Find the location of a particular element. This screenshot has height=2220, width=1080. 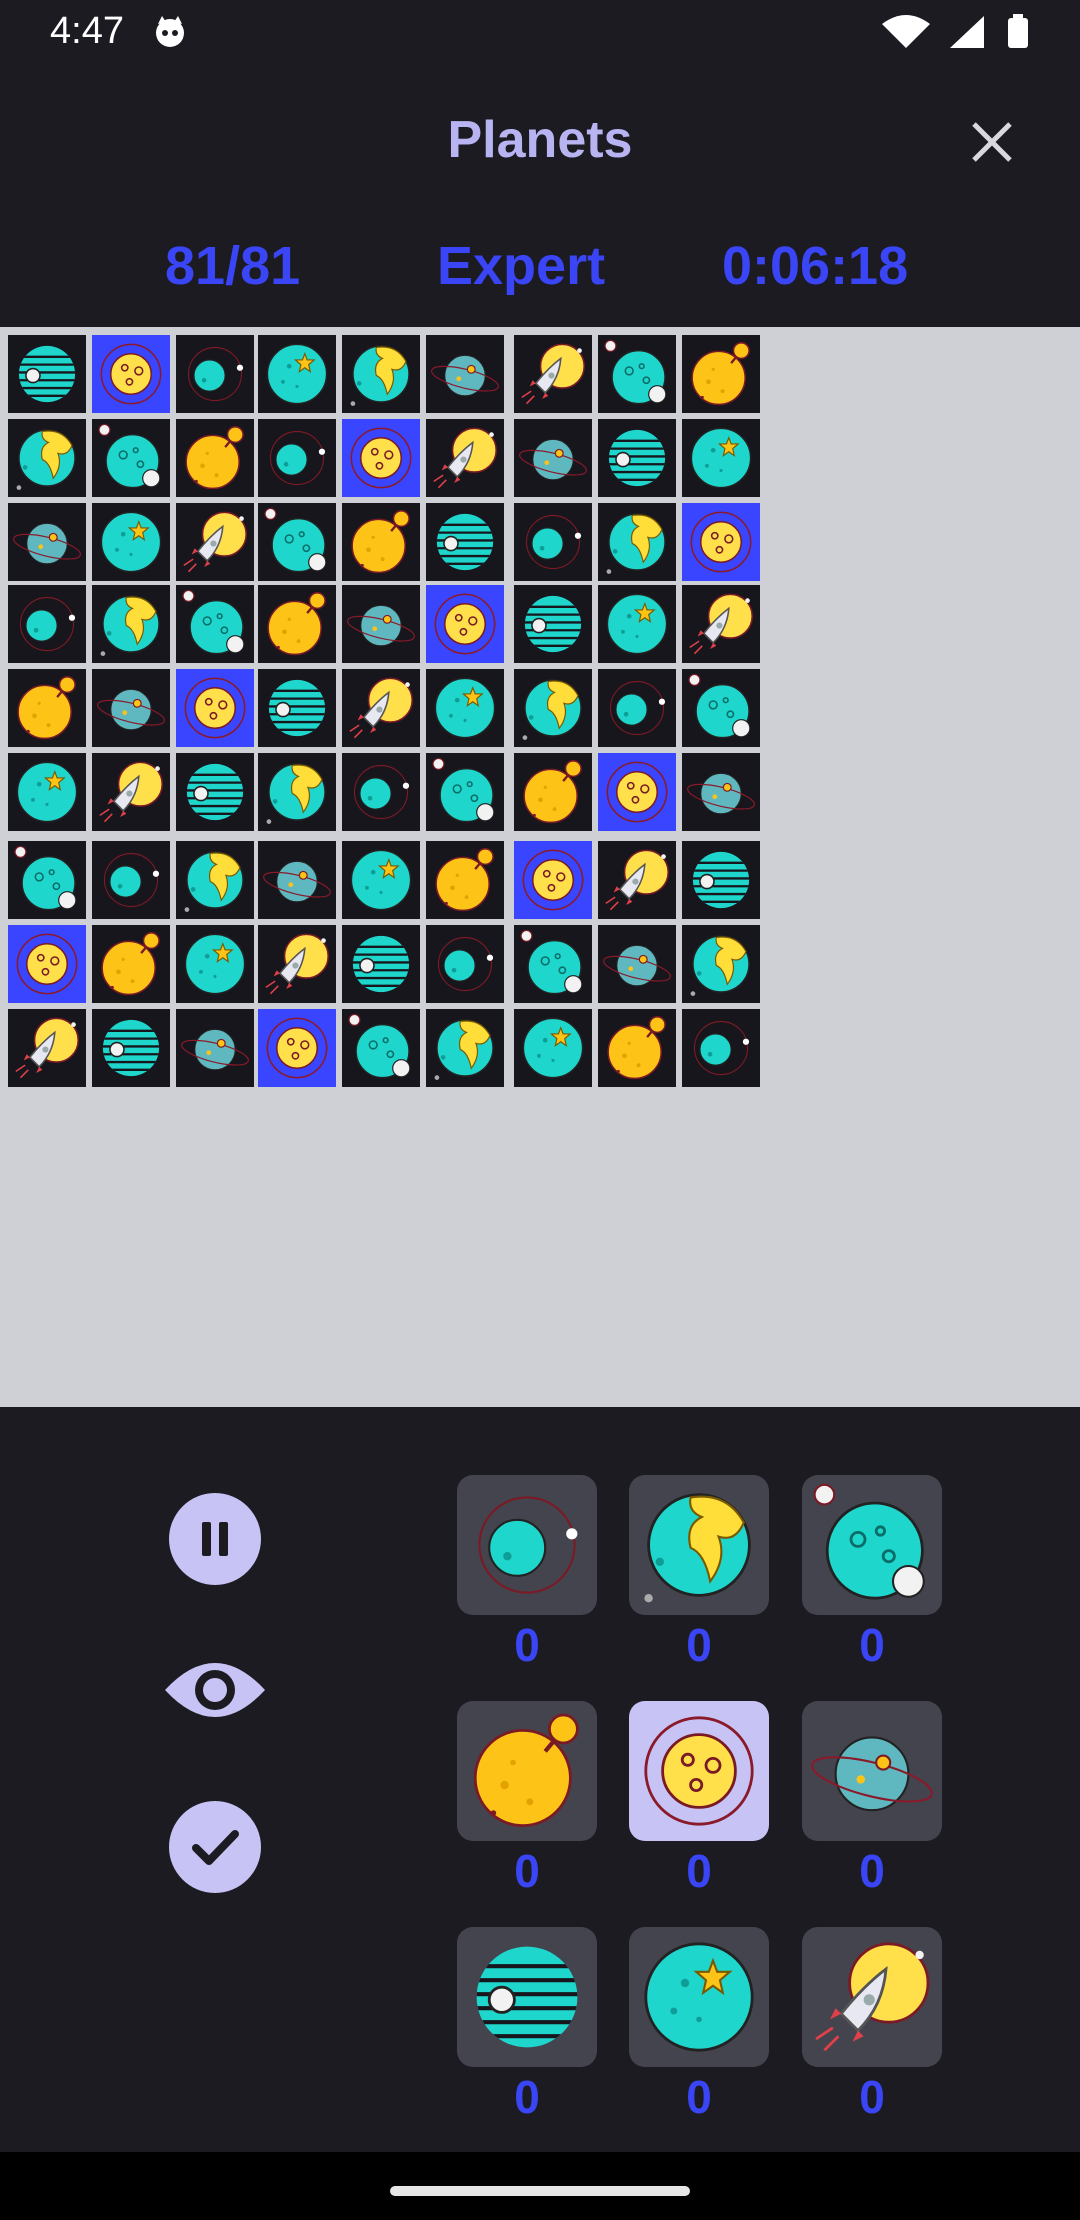

signal-icon is located at coordinates (967, 32).